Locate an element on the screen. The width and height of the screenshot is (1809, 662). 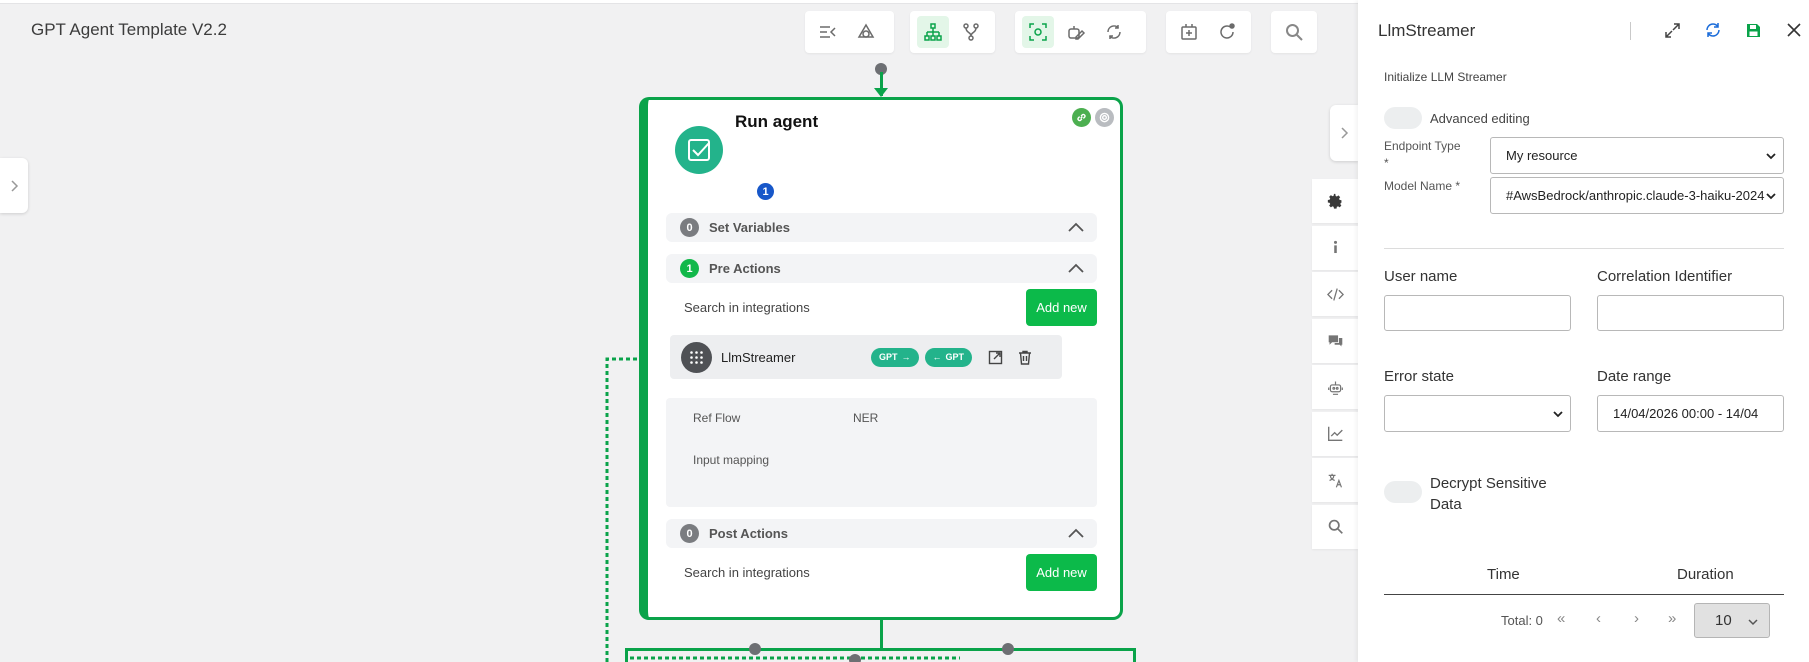
history-icon is located at coordinates (1227, 31).